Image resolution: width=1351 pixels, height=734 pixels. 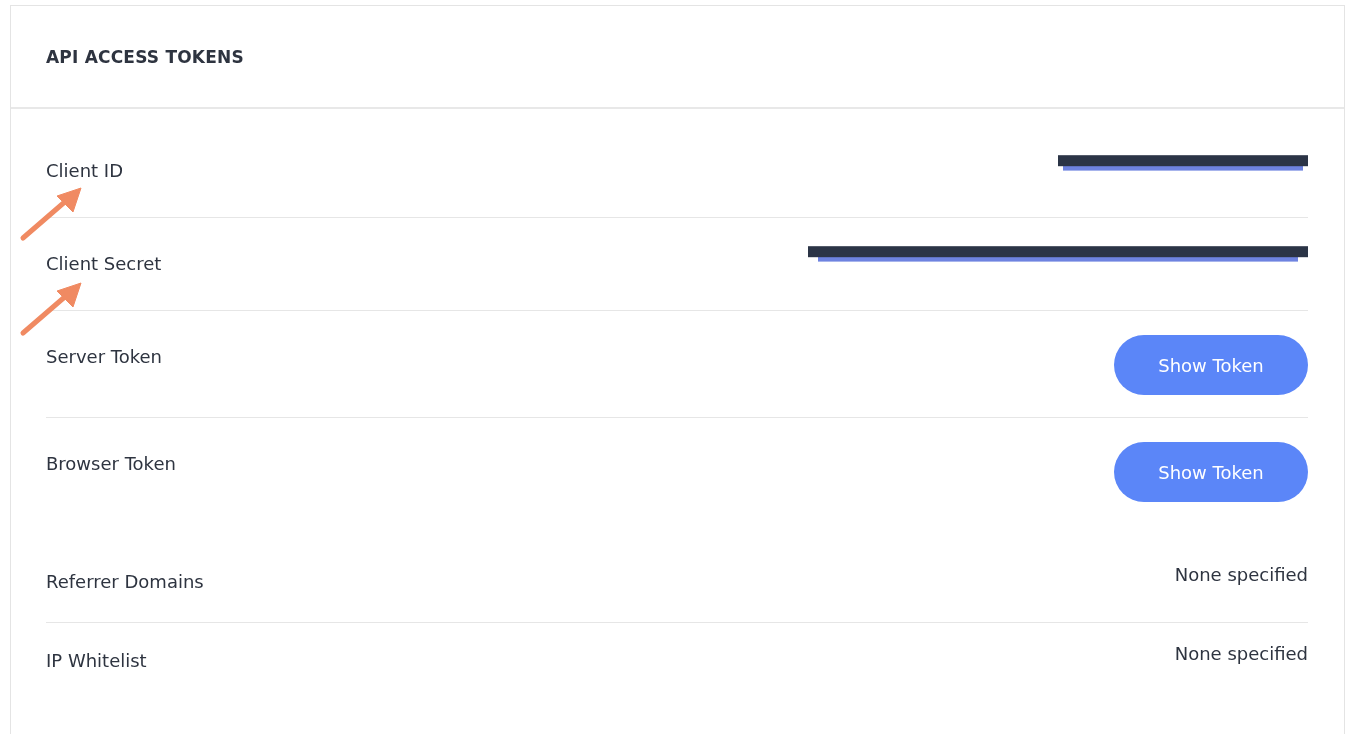 What do you see at coordinates (104, 357) in the screenshot?
I see `field-label: Server Token` at bounding box center [104, 357].